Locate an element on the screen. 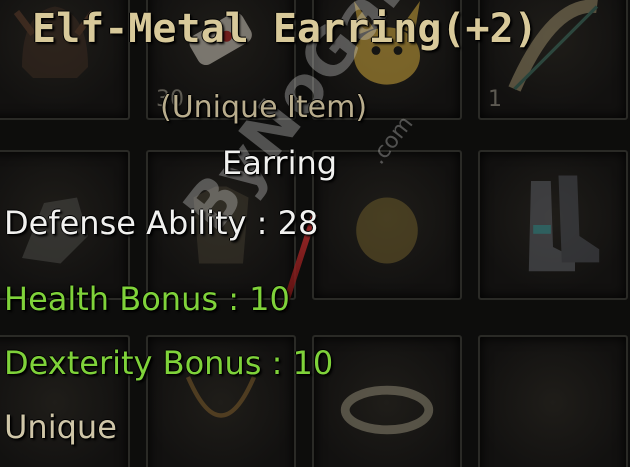 The width and height of the screenshot is (630, 467). health-bonus-stat: Health Bonus : 10 is located at coordinates (147, 299).